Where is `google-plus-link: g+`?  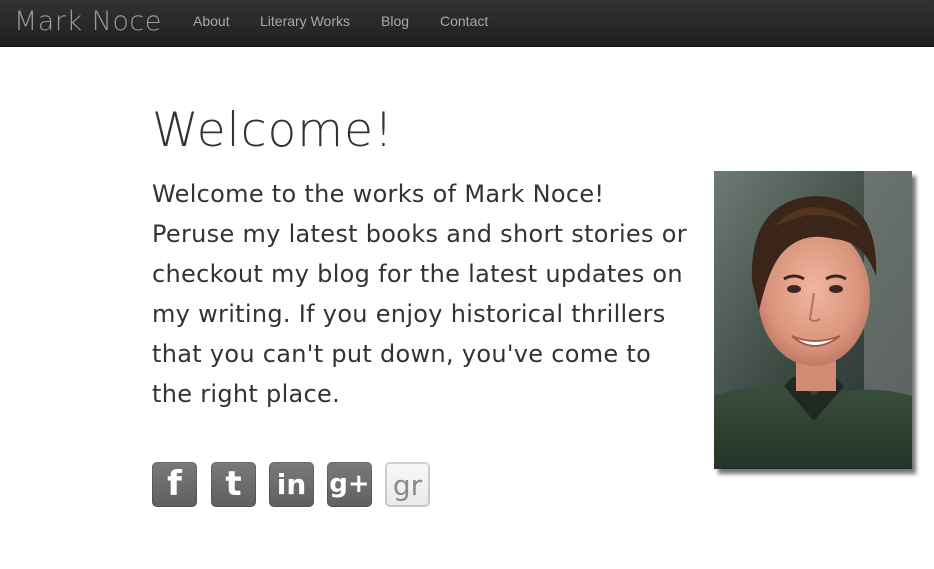
google-plus-link: g+ is located at coordinates (349, 484).